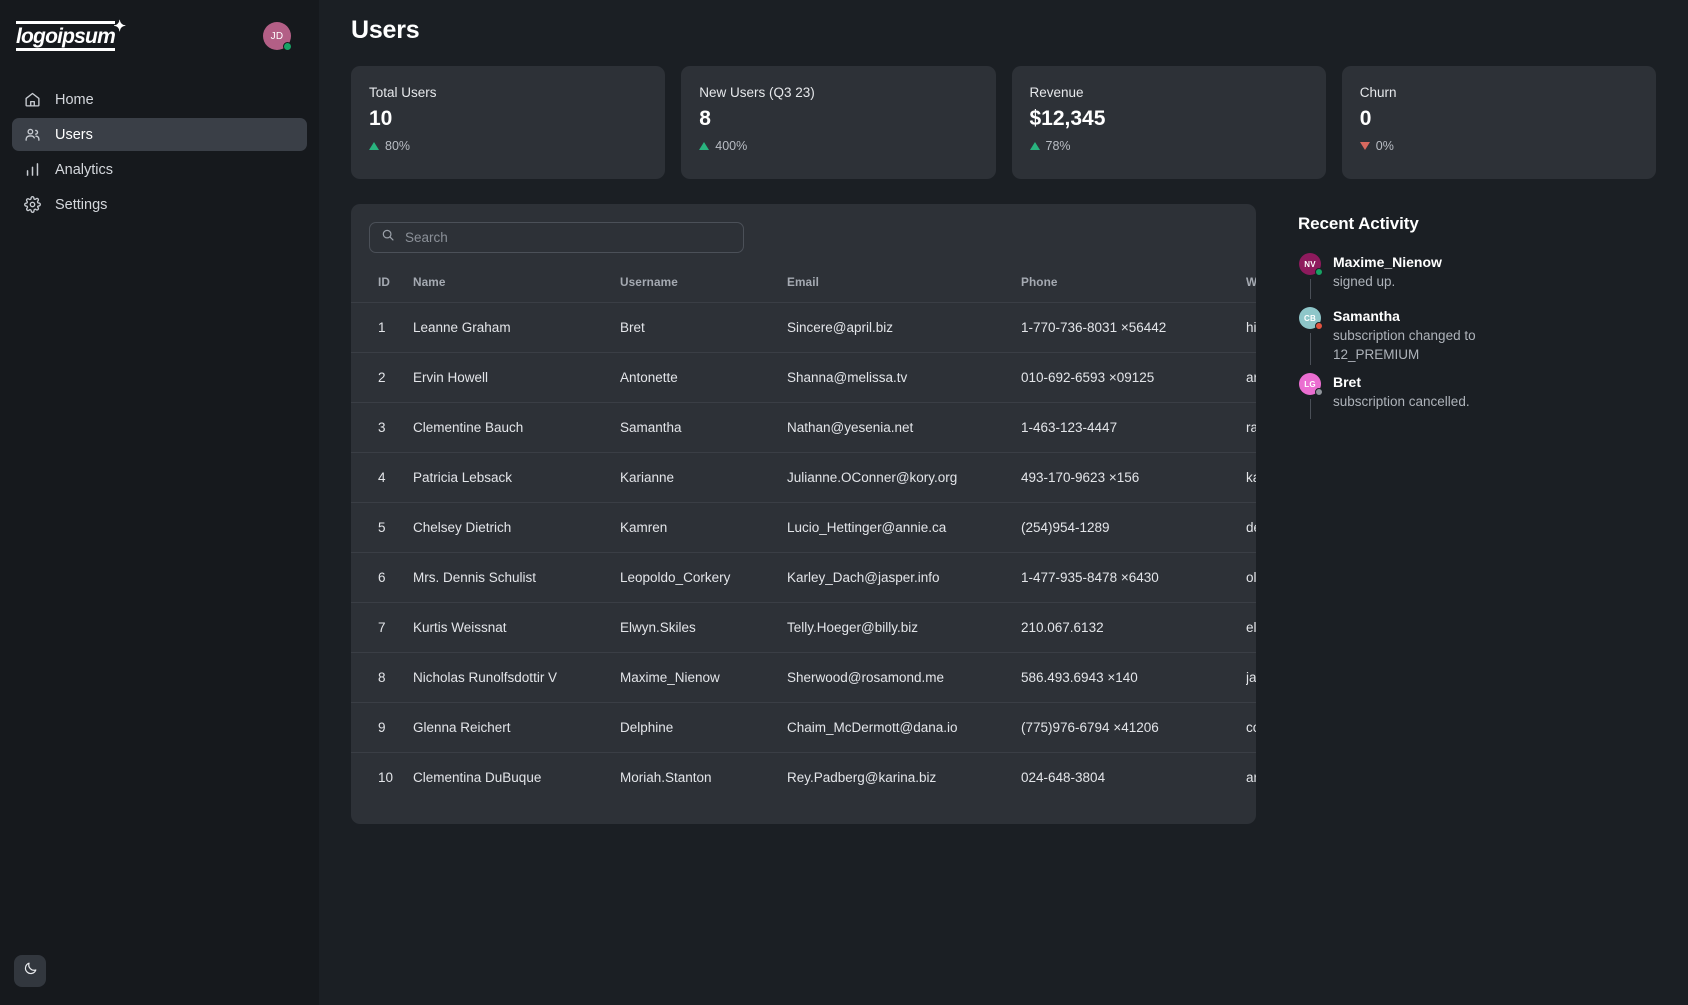 This screenshot has height=1005, width=1688. Describe the element at coordinates (32, 169) in the screenshot. I see `bar-chart-icon` at that location.